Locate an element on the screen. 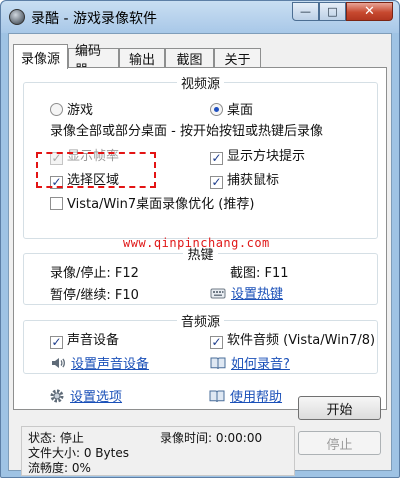 Image resolution: width=400 pixels, height=478 pixels. help-label: 使用帮助 is located at coordinates (256, 397).